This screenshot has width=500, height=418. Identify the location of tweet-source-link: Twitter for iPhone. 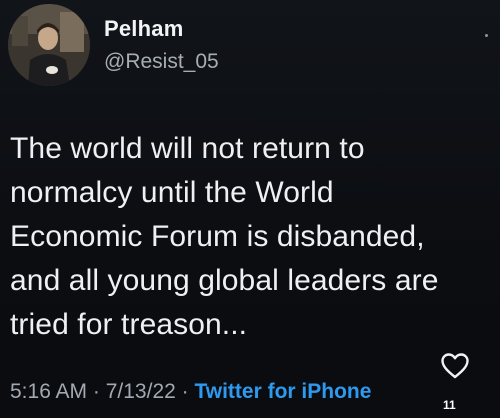
(282, 391).